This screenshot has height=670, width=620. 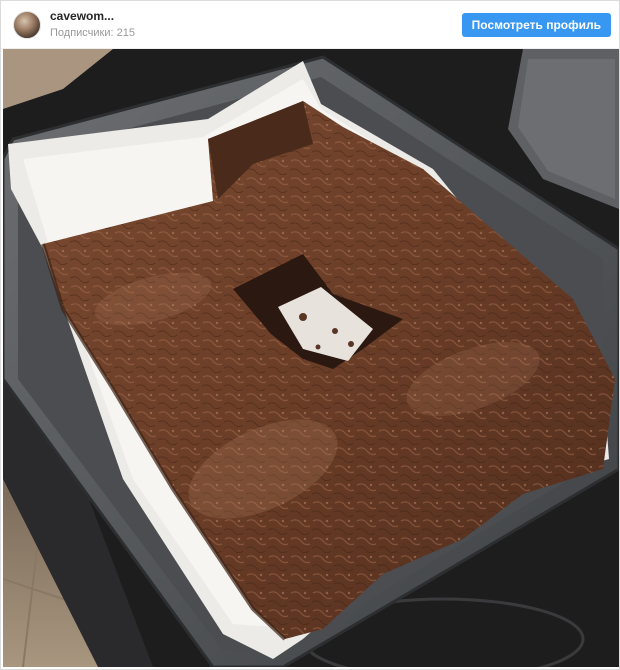 I want to click on user-avatar, so click(x=27, y=24).